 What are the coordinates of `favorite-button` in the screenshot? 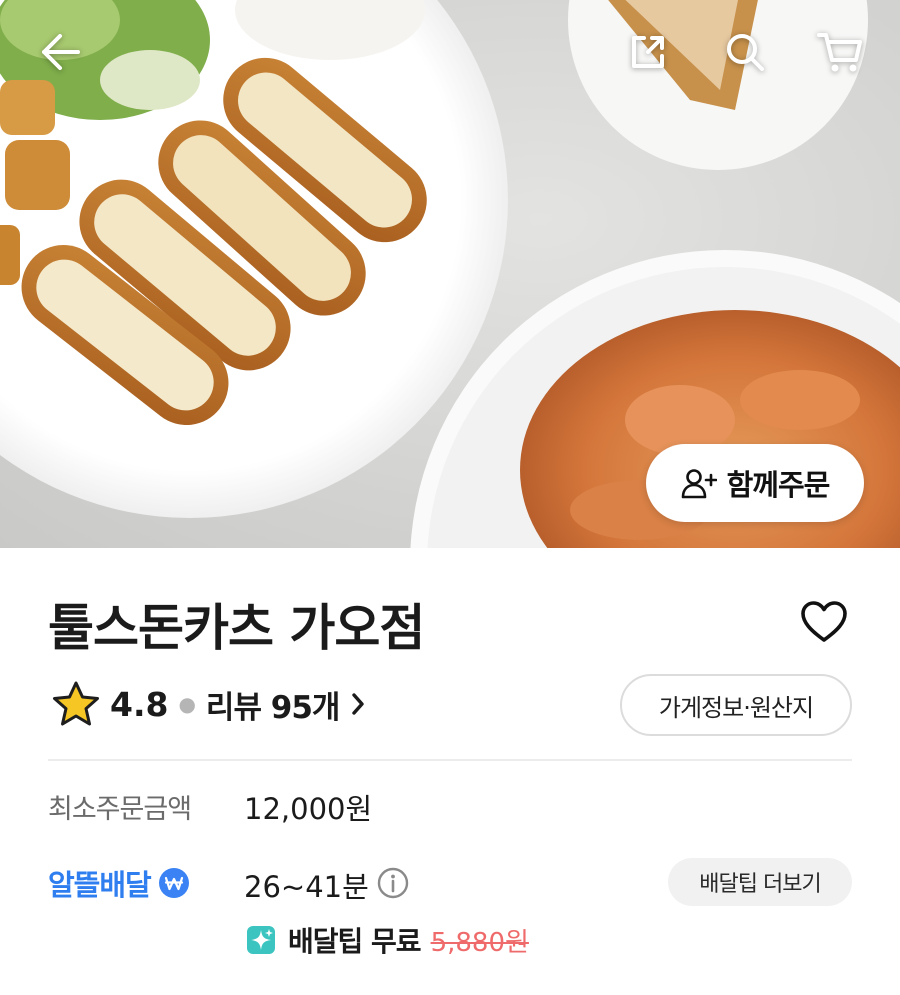 It's located at (824, 622).